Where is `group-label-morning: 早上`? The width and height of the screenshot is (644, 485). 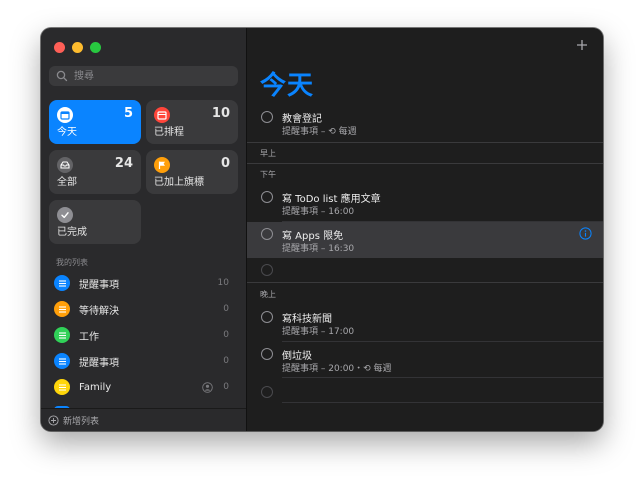 group-label-morning: 早上 is located at coordinates (268, 153).